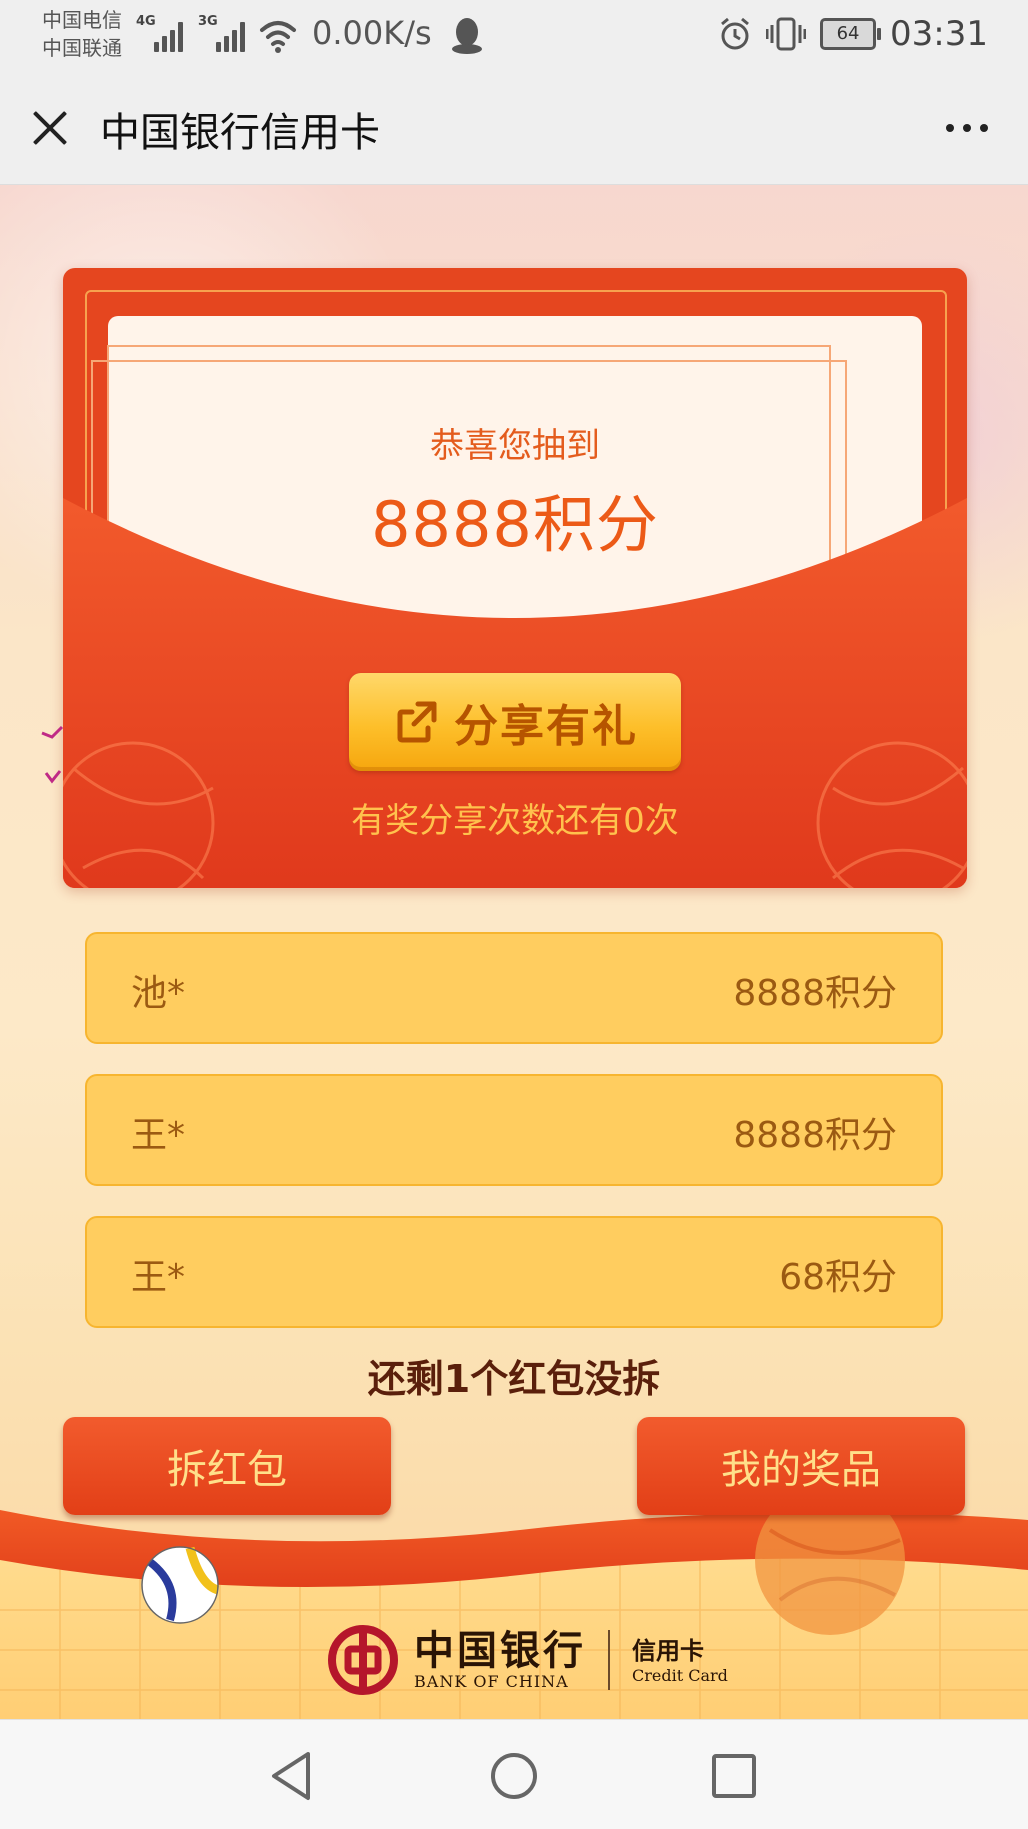  Describe the element at coordinates (417, 722) in the screenshot. I see `share-icon` at that location.